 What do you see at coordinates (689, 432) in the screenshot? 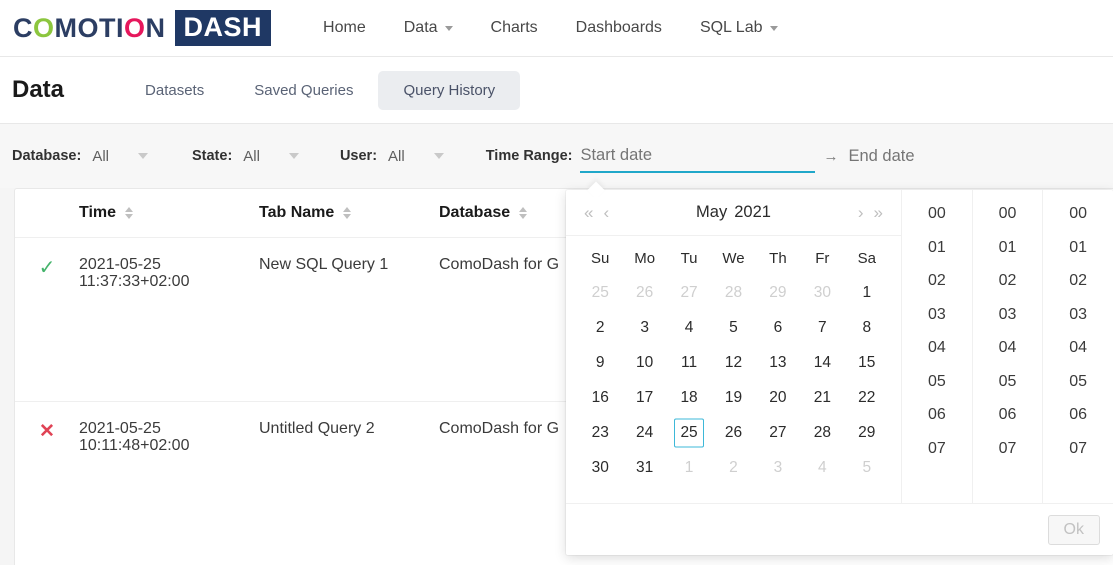
I see `day-cell-today: 25` at bounding box center [689, 432].